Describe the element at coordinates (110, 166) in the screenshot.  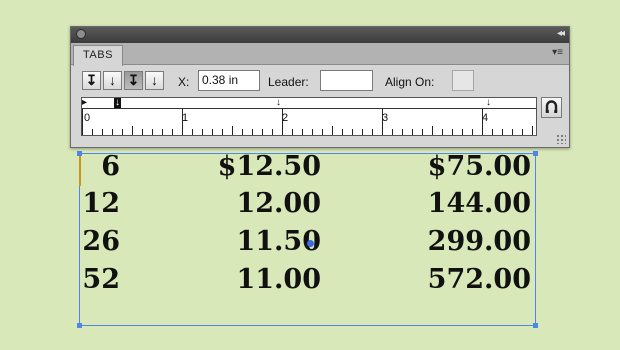
I see `qty-cell: 6` at that location.